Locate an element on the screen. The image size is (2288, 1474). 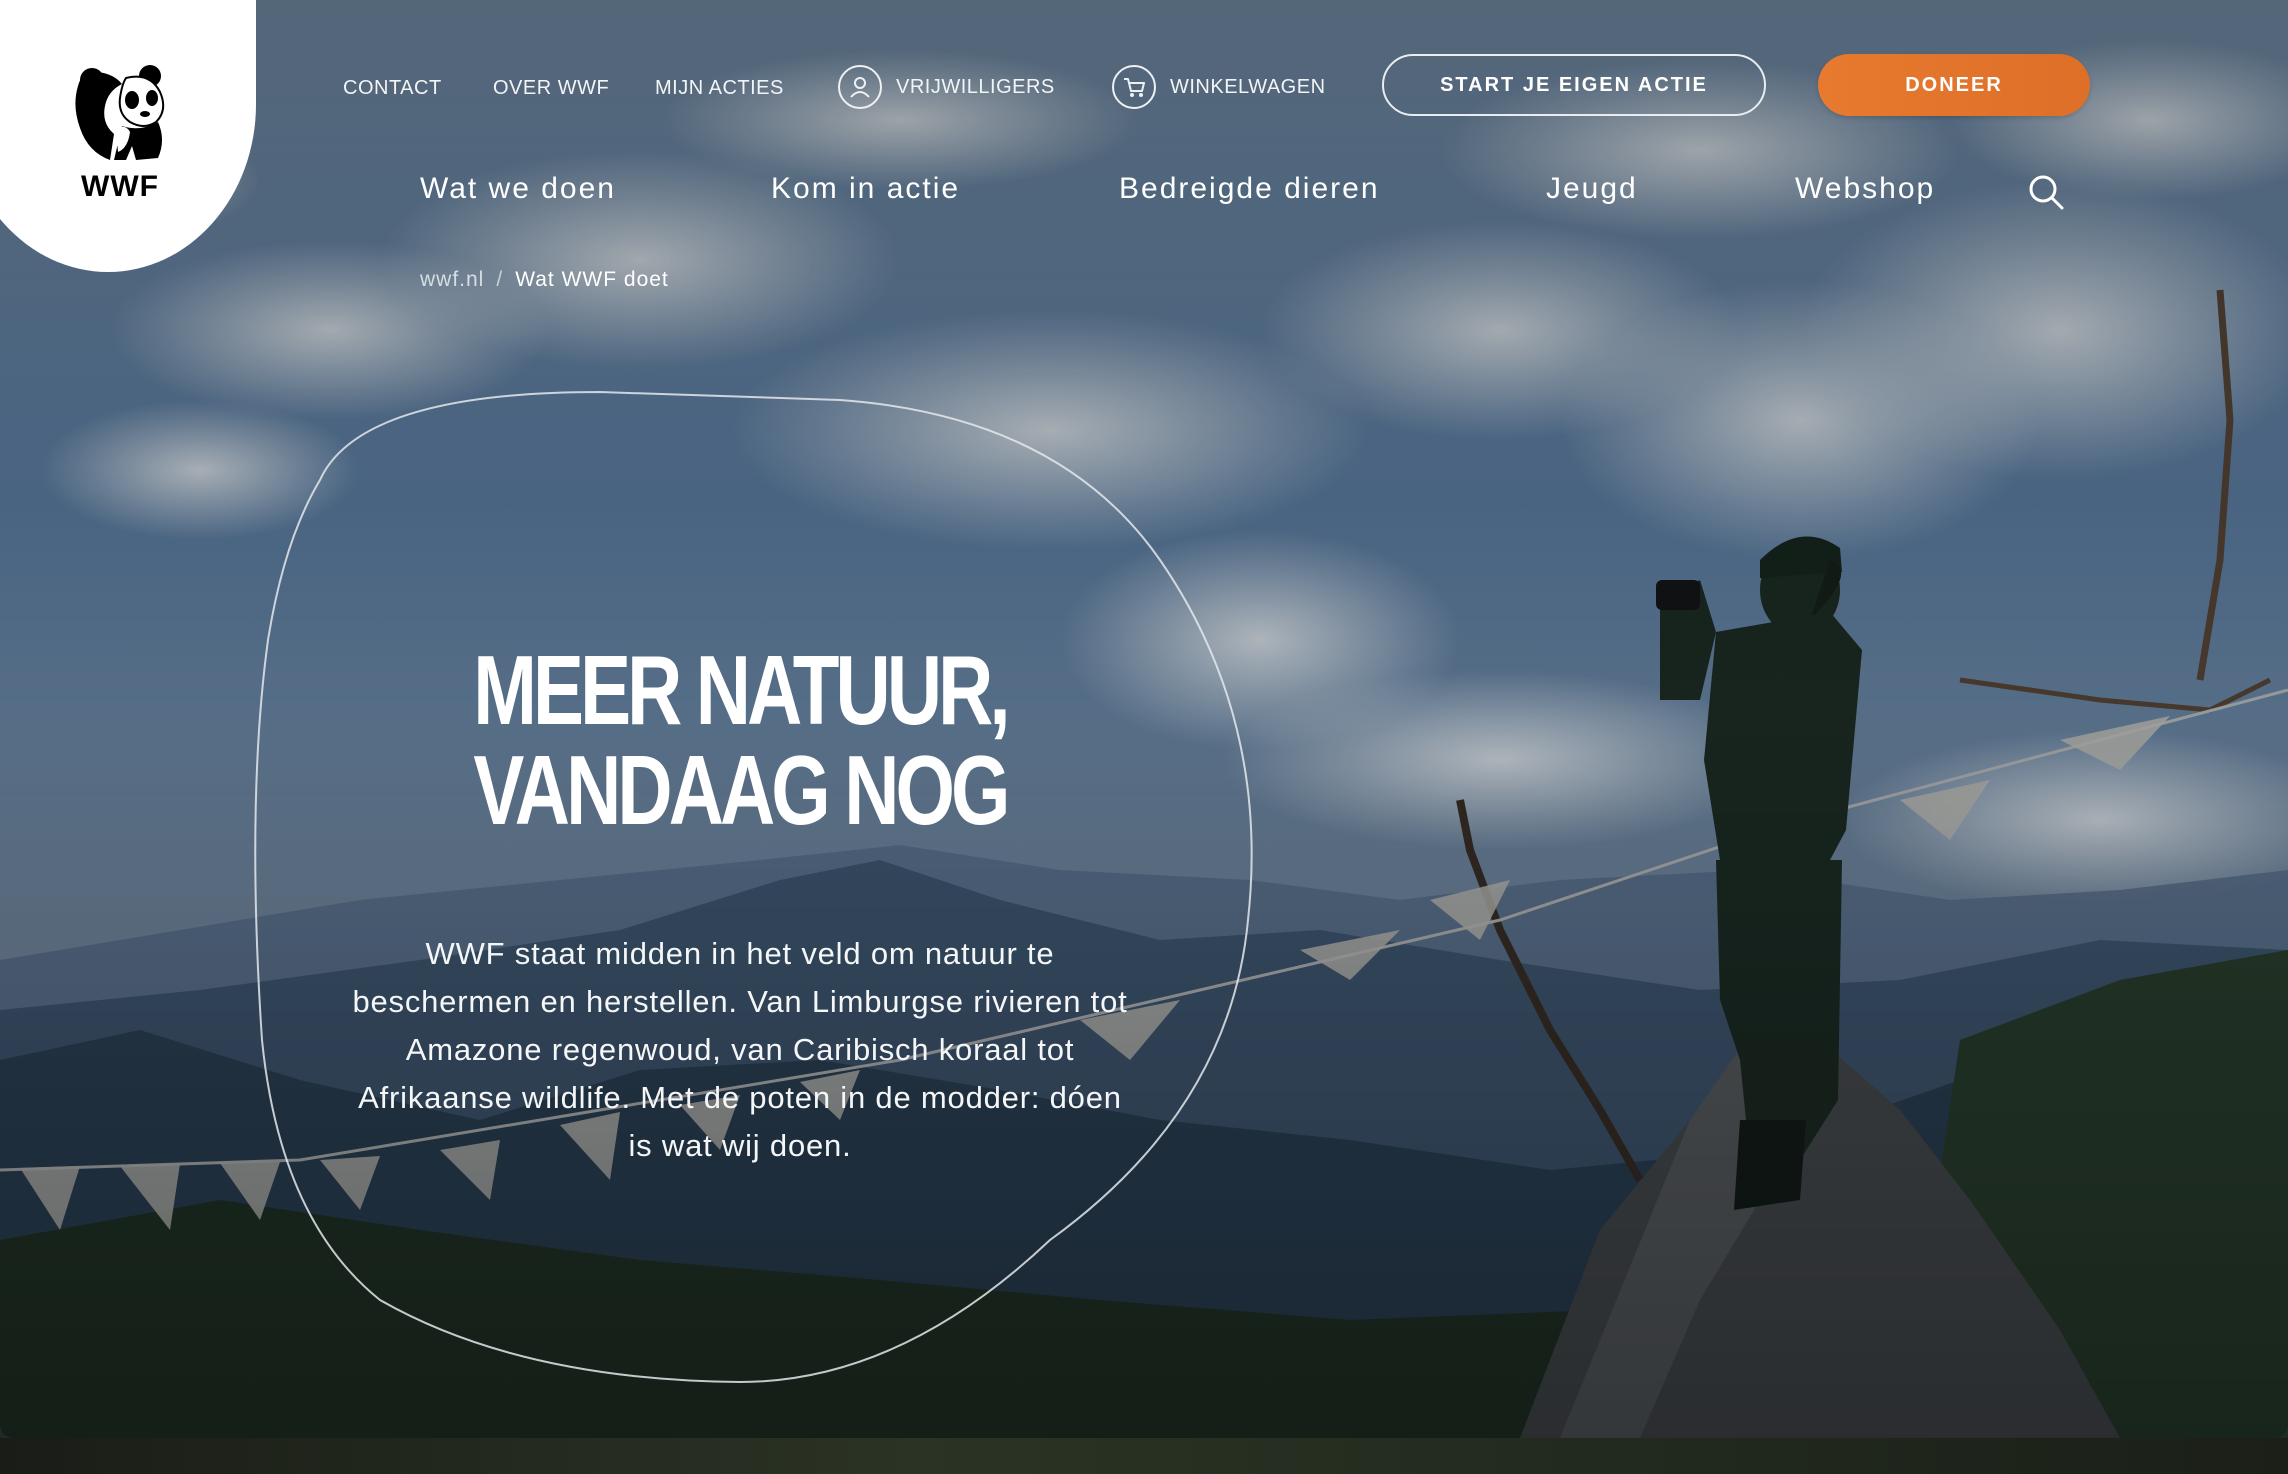
breadcrumb: wwf.nl / Wat WWF doet is located at coordinates (544, 280).